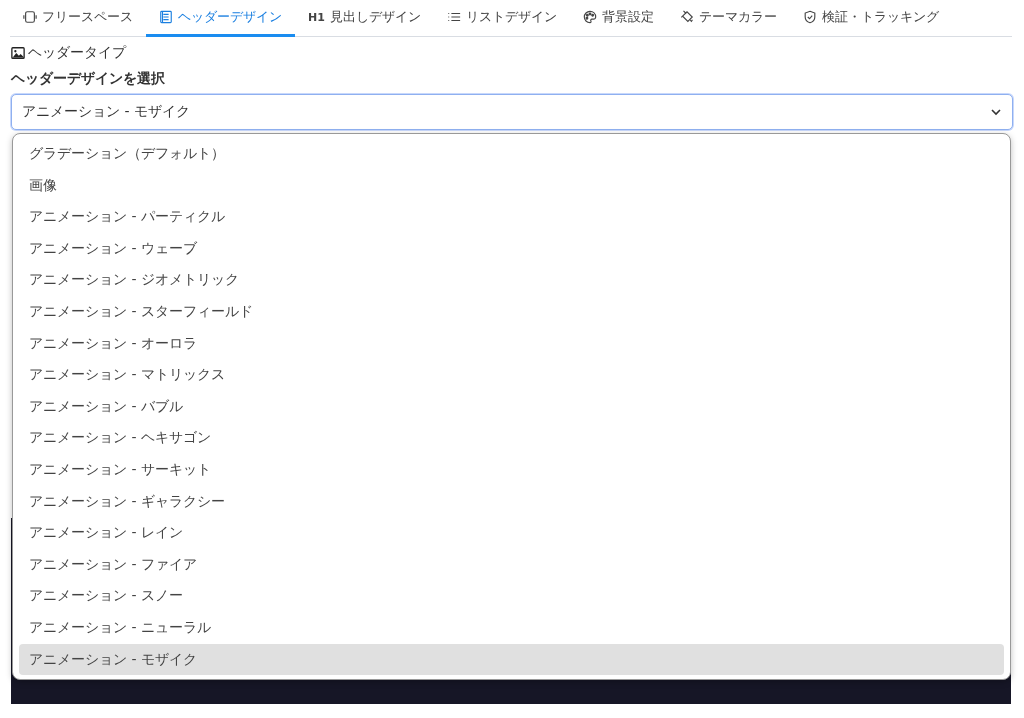  I want to click on tab: リストデザイン, so click(501, 18).